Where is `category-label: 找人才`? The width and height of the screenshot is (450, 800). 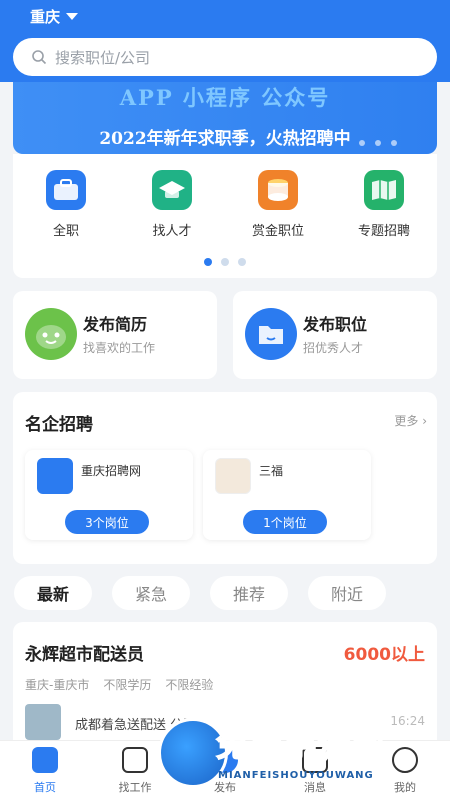
category-label: 找人才 is located at coordinates (172, 231).